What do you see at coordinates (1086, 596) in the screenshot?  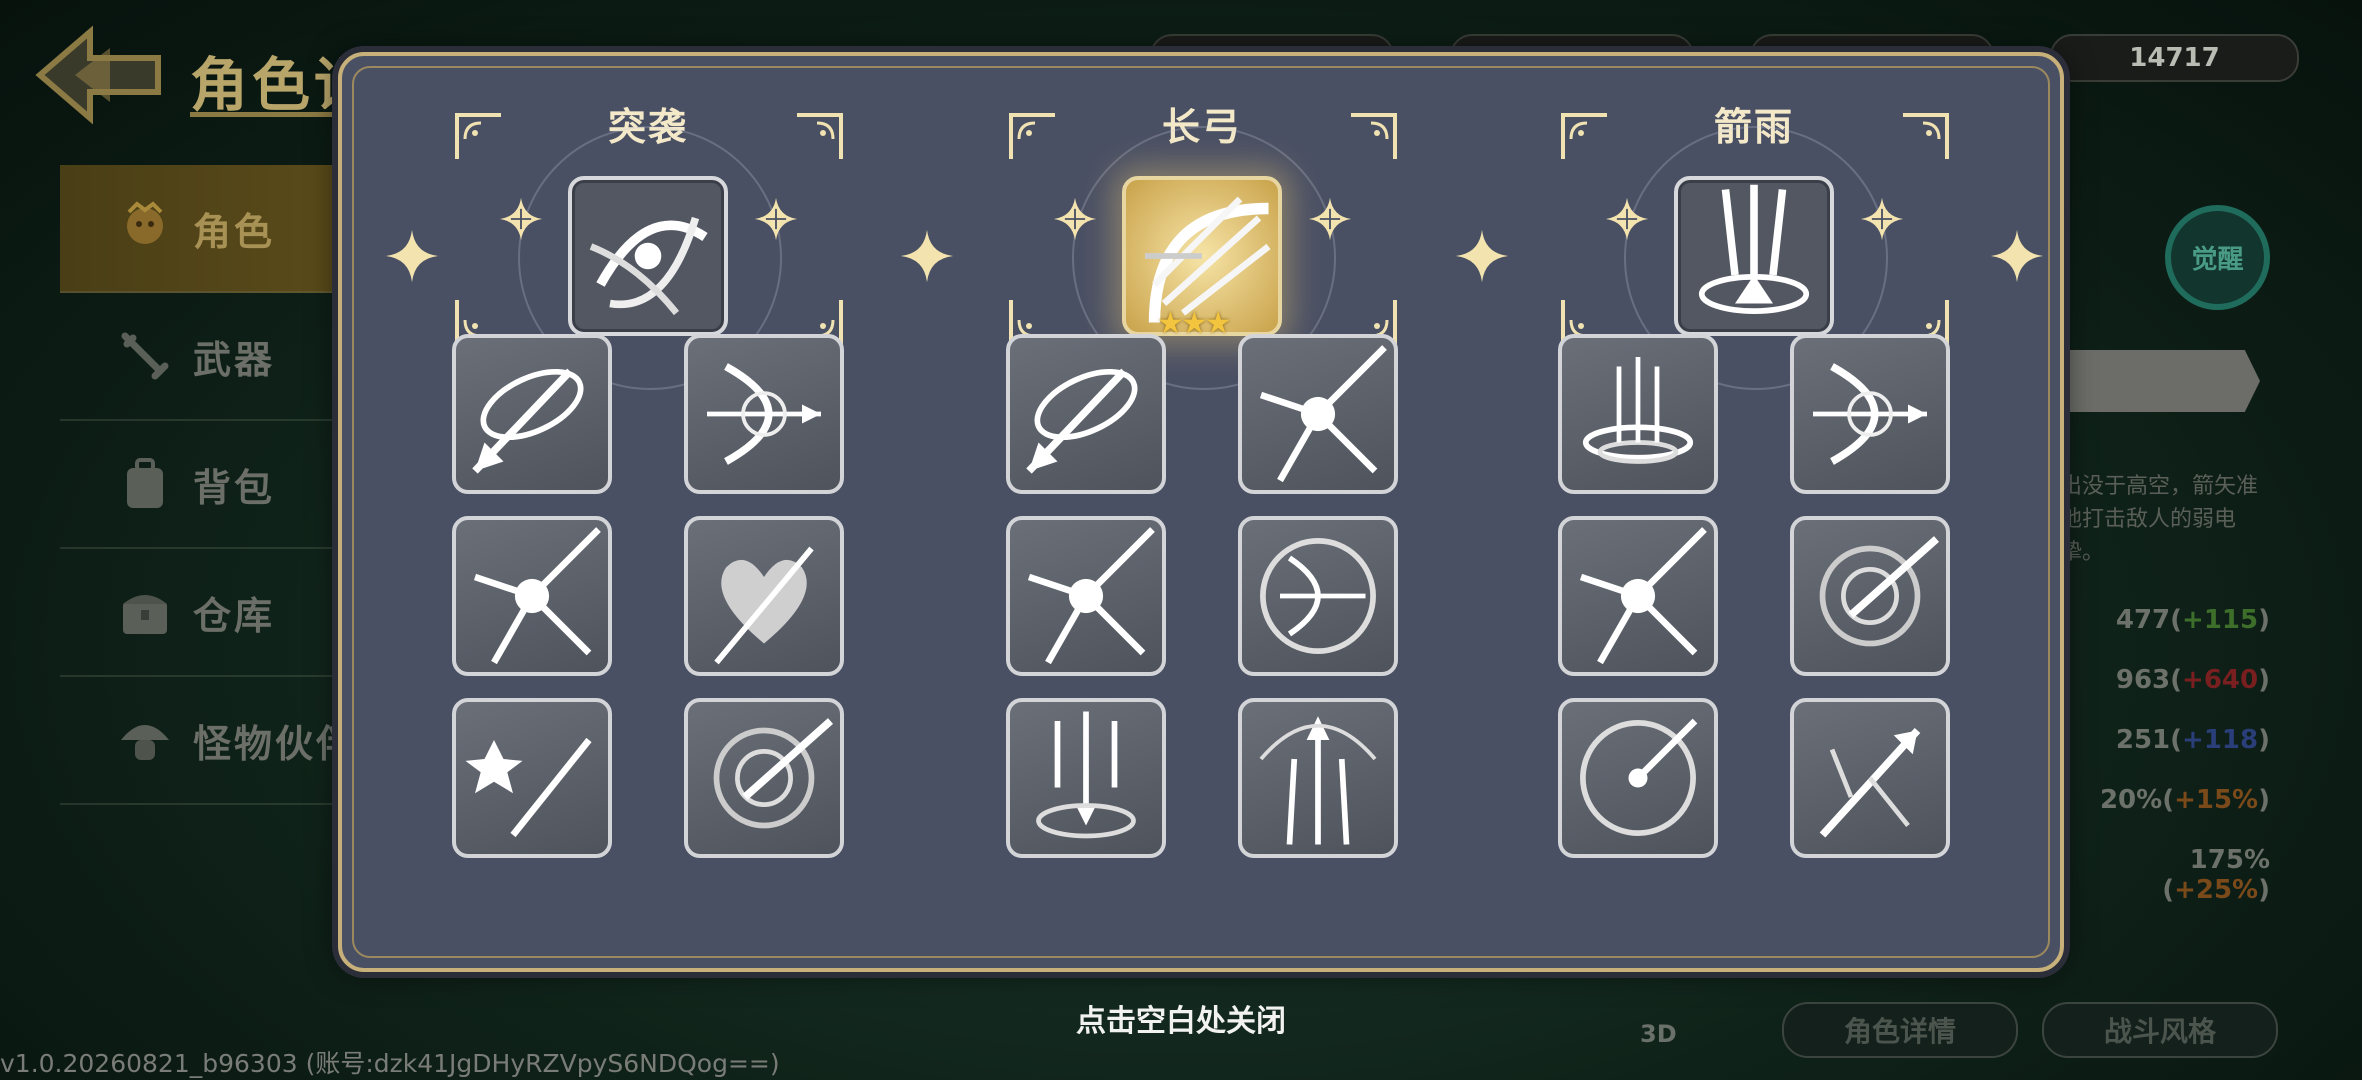 I see `impact-arrow-icon` at bounding box center [1086, 596].